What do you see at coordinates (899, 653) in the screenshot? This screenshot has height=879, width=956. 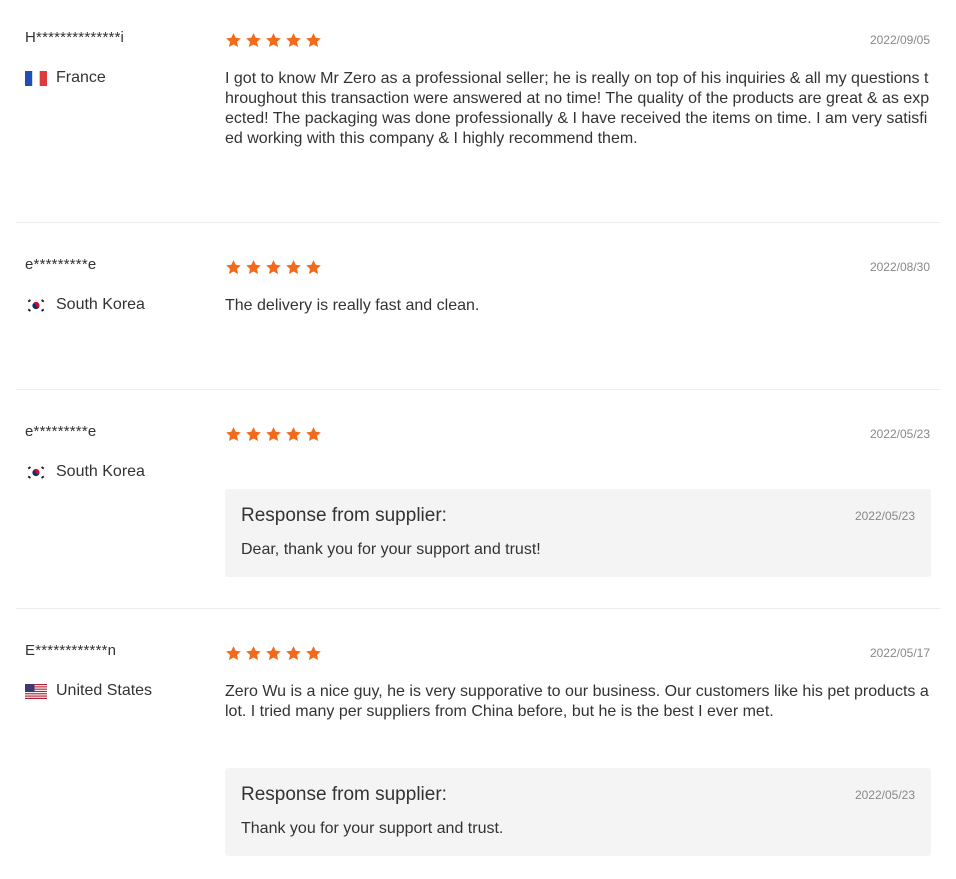 I see `review-date: 2022/05/17` at bounding box center [899, 653].